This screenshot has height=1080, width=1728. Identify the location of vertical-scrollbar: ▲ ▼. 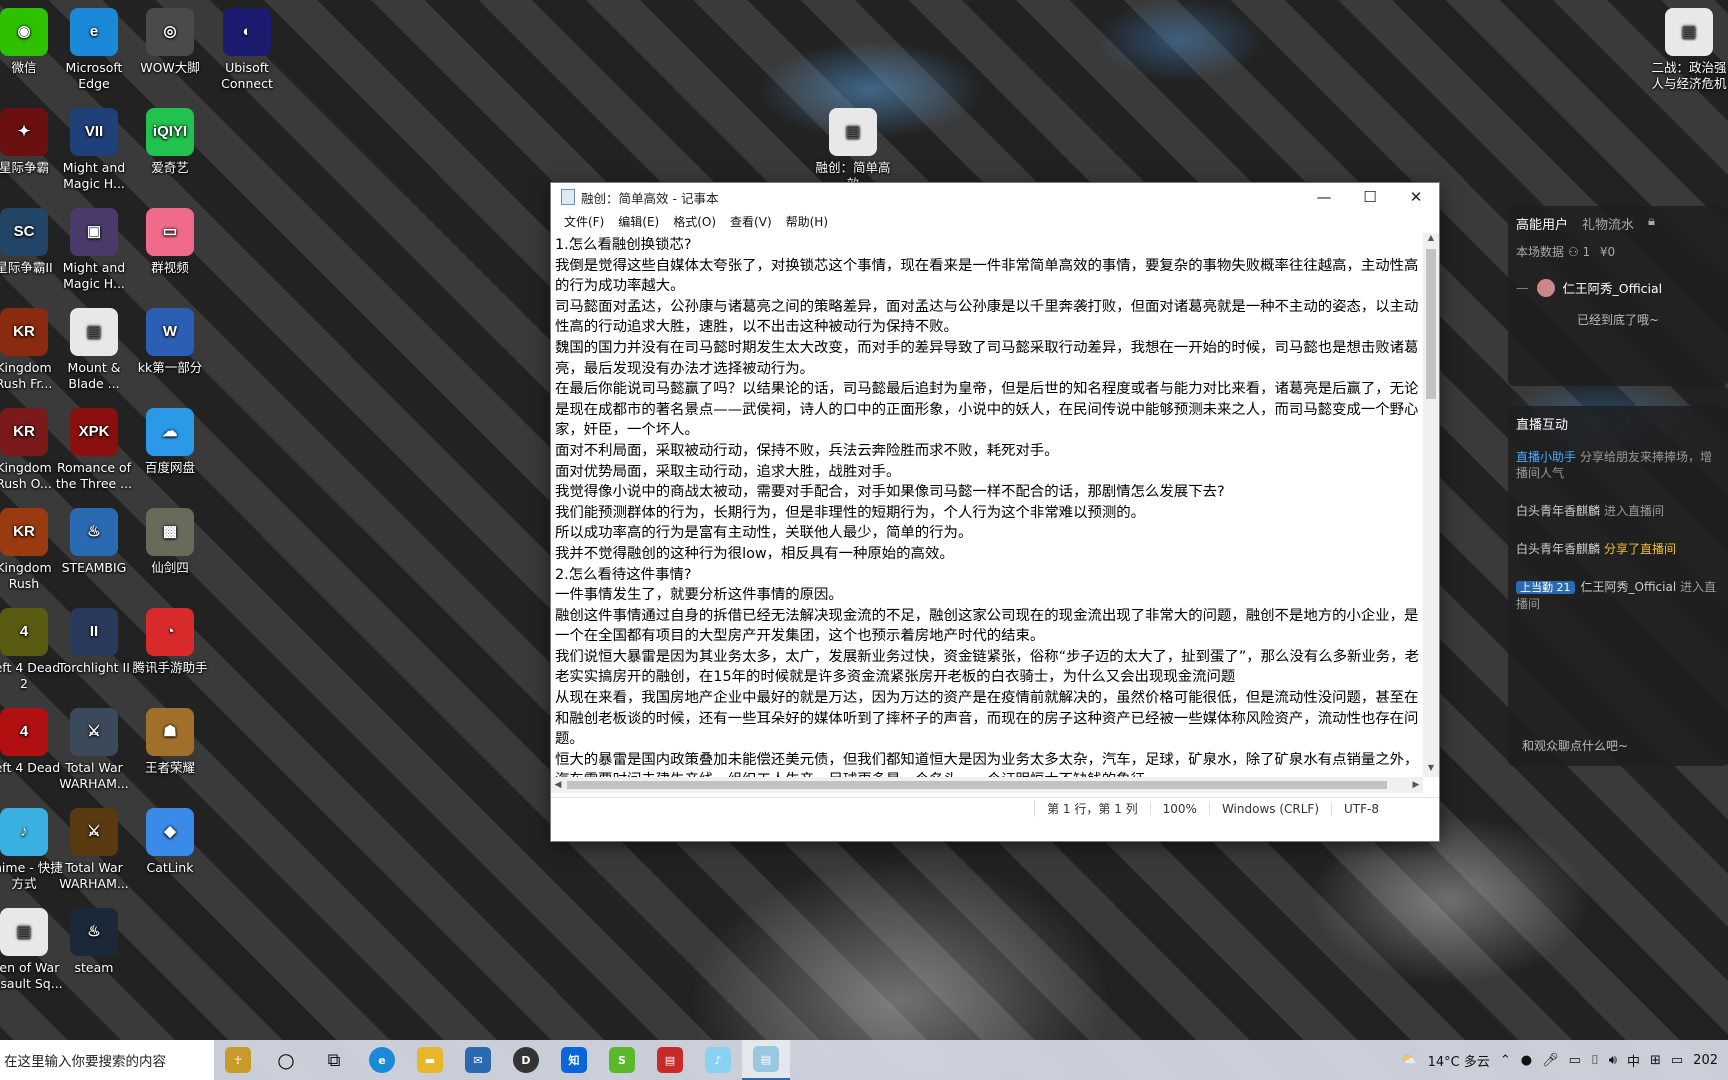
(1431, 505).